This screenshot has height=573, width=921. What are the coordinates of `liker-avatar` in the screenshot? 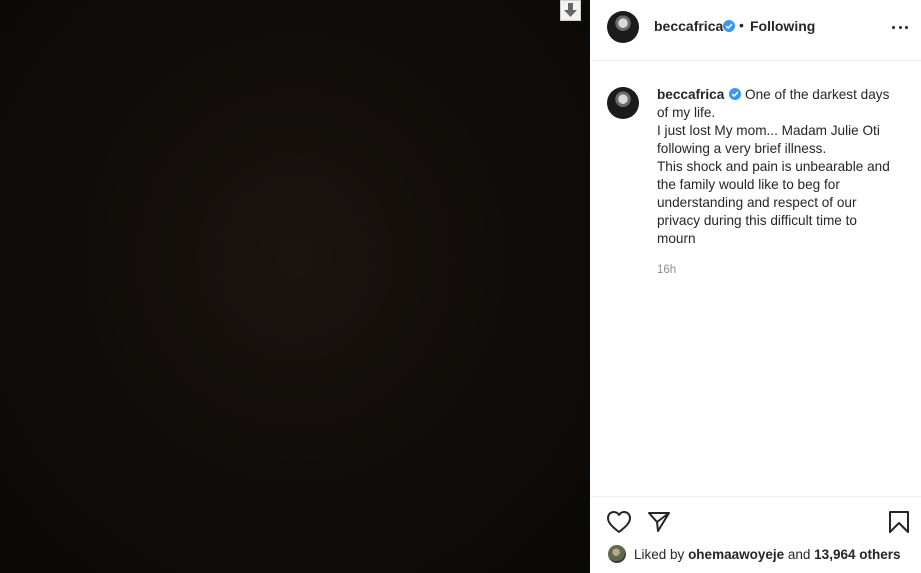 It's located at (617, 554).